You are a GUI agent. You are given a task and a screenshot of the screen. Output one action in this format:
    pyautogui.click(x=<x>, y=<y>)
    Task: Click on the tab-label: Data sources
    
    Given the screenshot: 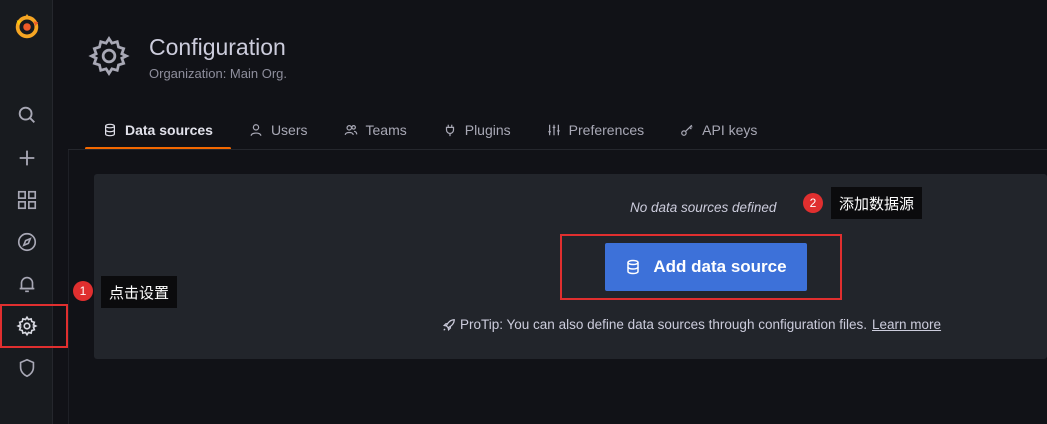 What is the action you would take?
    pyautogui.click(x=169, y=130)
    